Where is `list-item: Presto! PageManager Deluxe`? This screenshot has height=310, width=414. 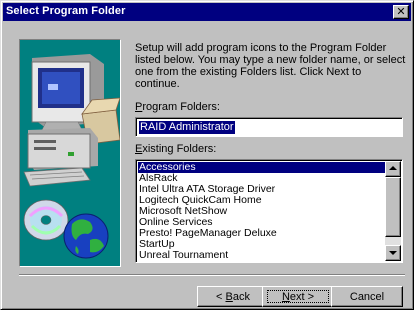 list-item: Presto! PageManager Deluxe is located at coordinates (262, 233).